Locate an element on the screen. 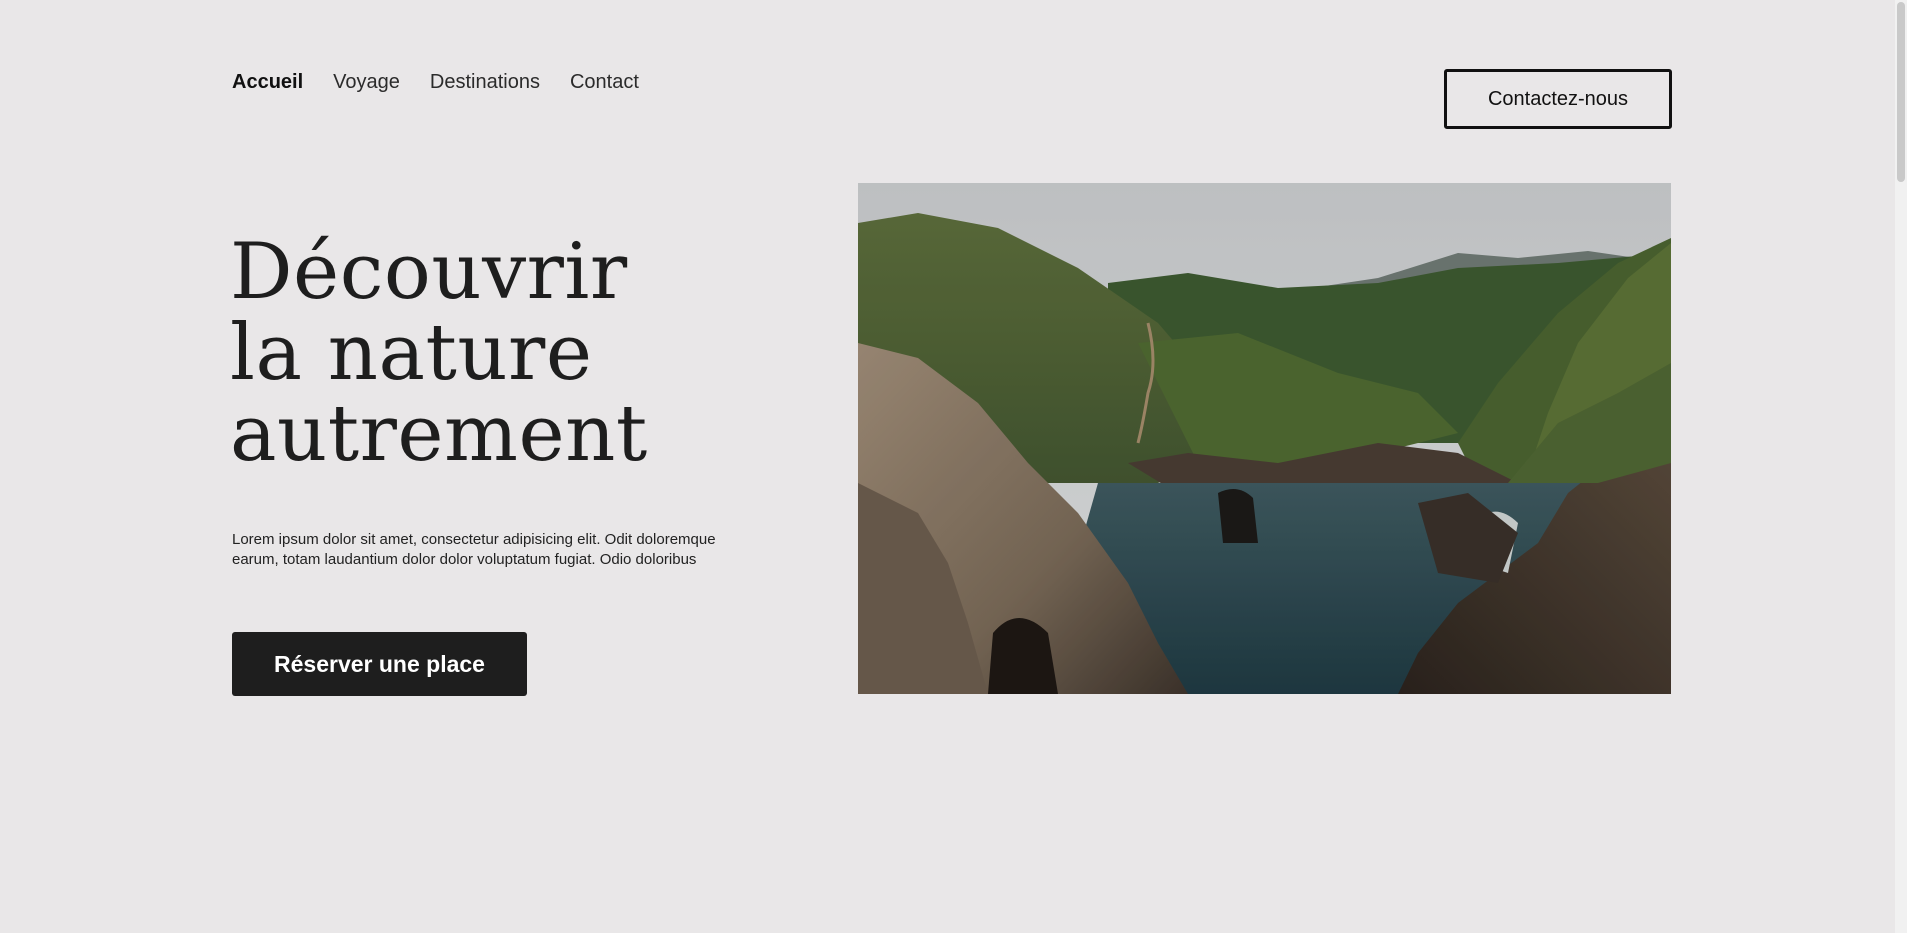  page-scrollbar is located at coordinates (1901, 466).